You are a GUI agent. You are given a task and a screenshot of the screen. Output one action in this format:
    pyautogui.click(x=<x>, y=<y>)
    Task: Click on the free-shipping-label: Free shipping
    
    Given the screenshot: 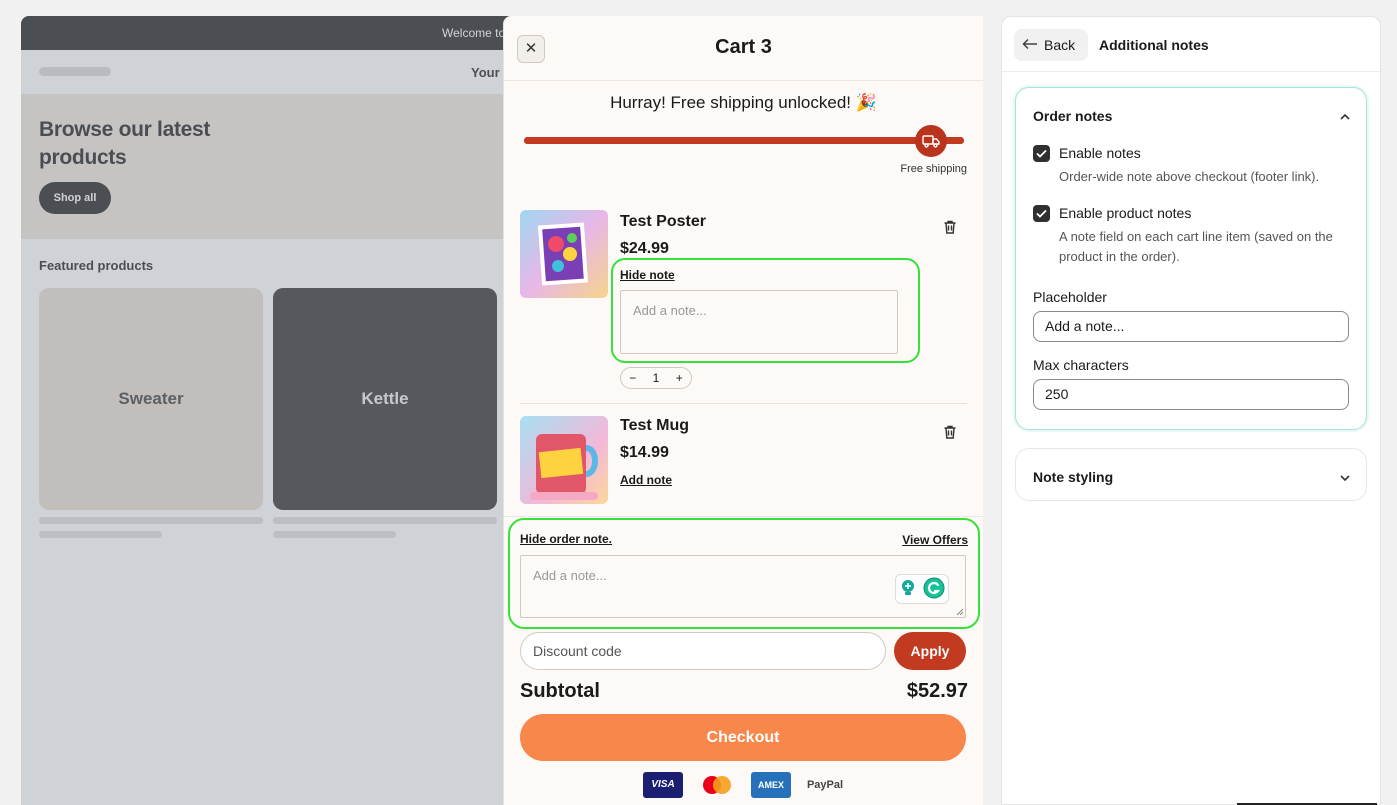 What is the action you would take?
    pyautogui.click(x=933, y=169)
    